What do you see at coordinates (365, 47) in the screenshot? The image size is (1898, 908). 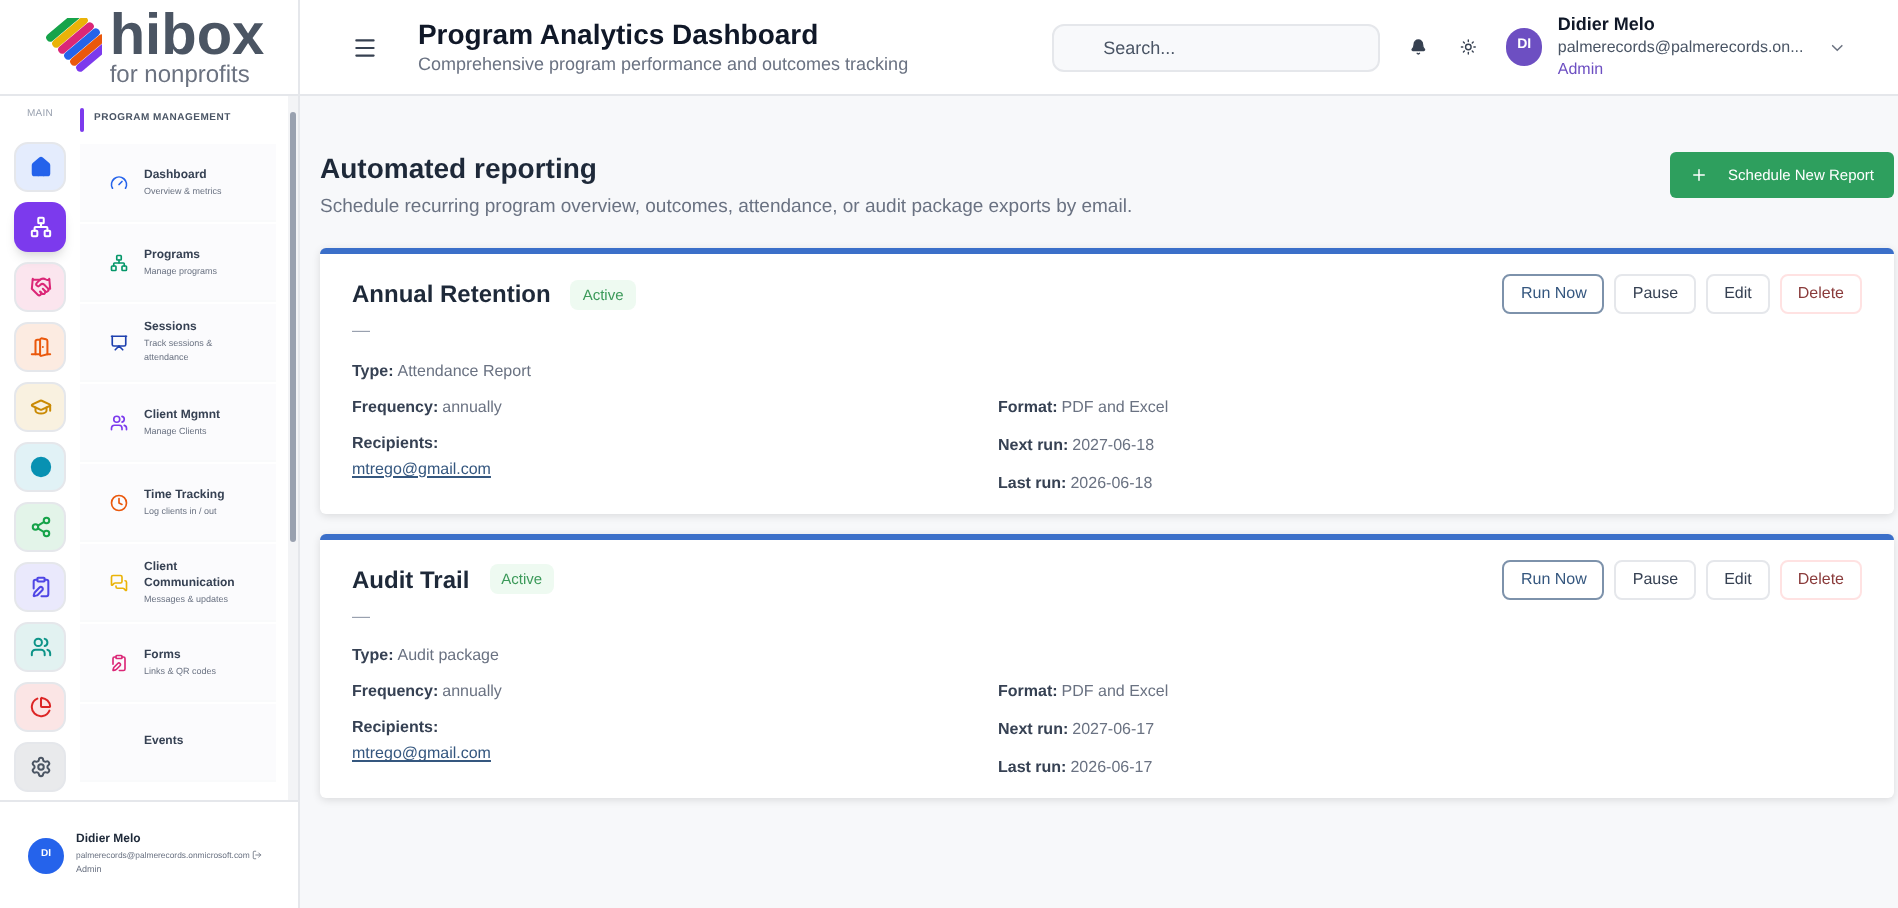 I see `menu-icon` at bounding box center [365, 47].